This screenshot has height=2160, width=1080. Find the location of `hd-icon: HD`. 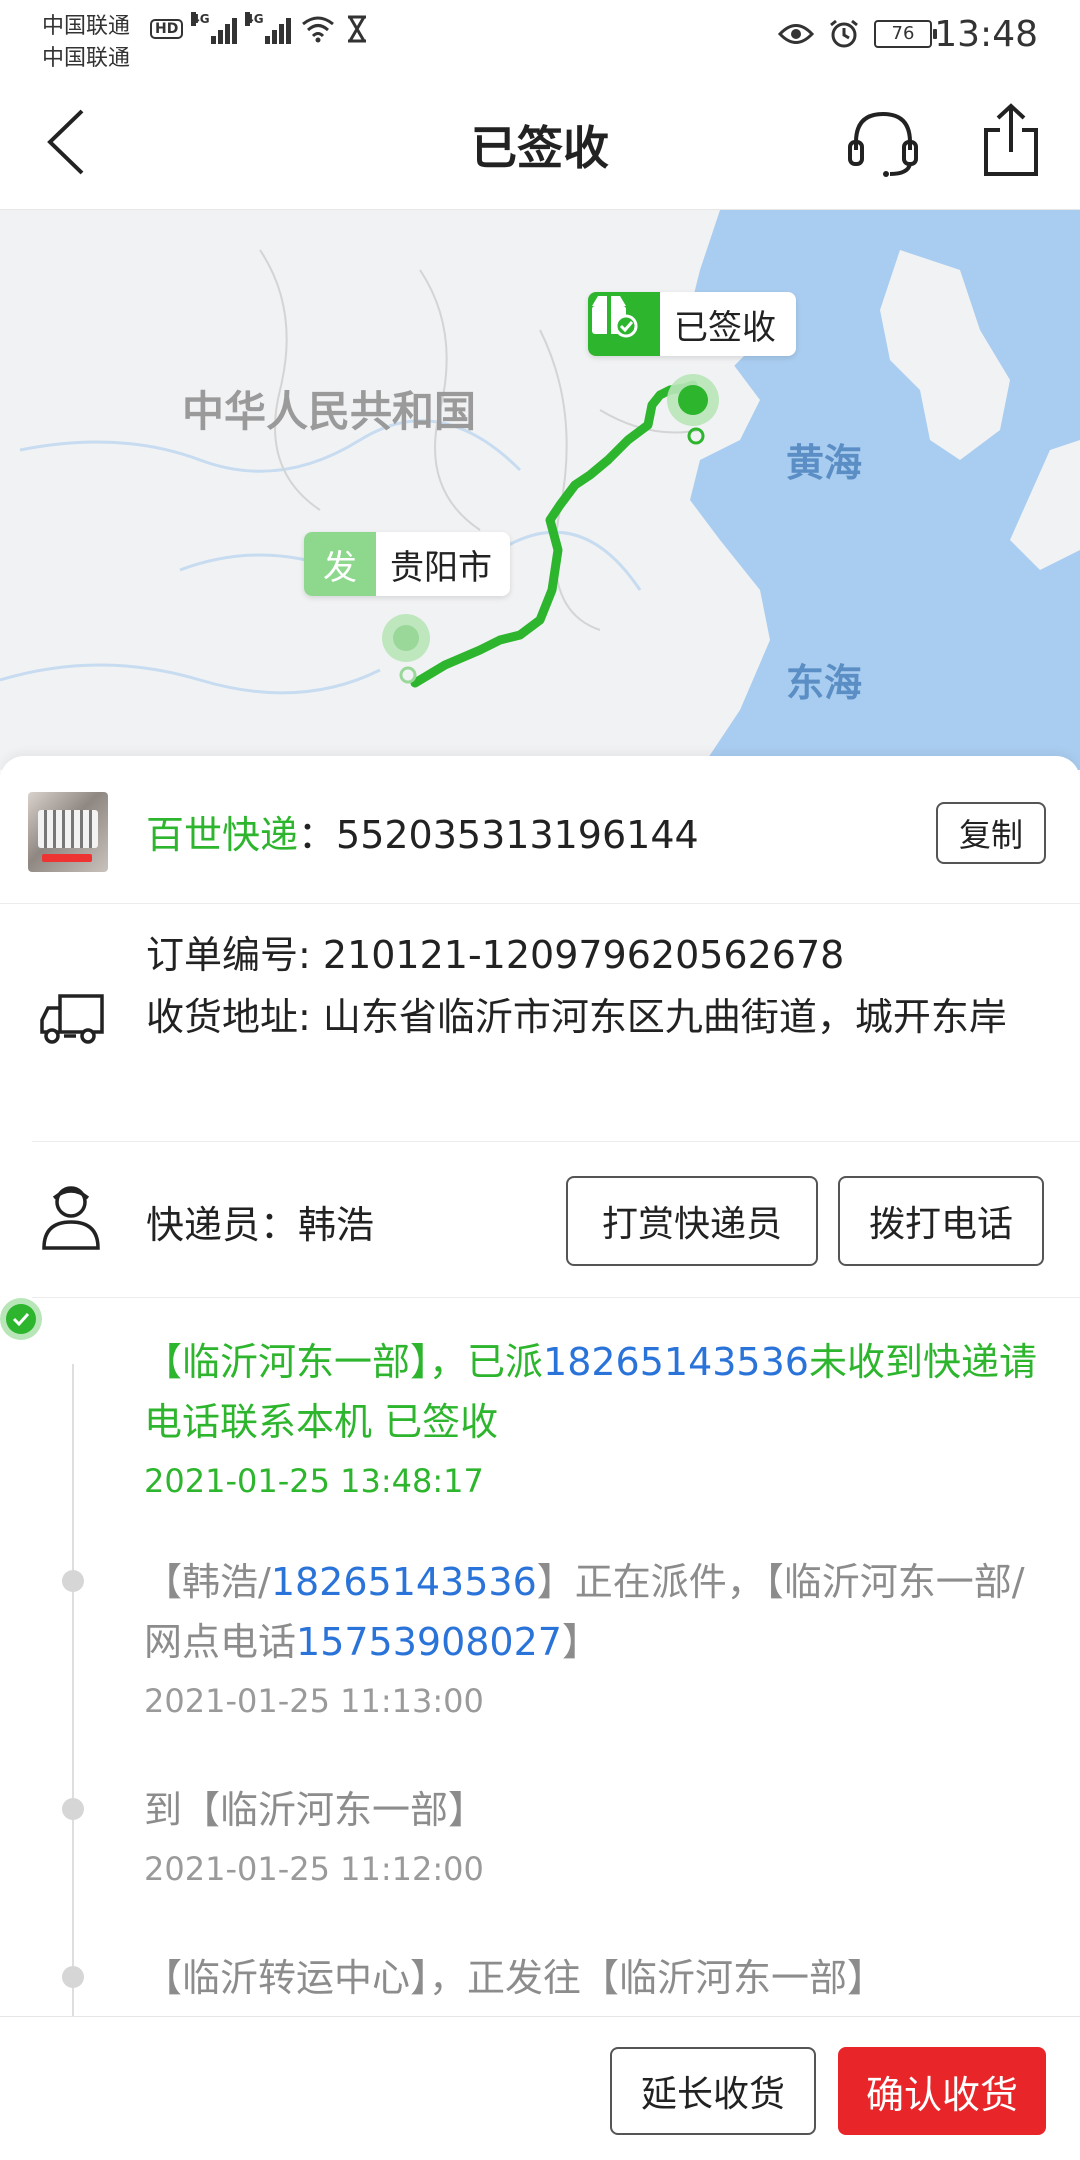

hd-icon: HD is located at coordinates (167, 29).